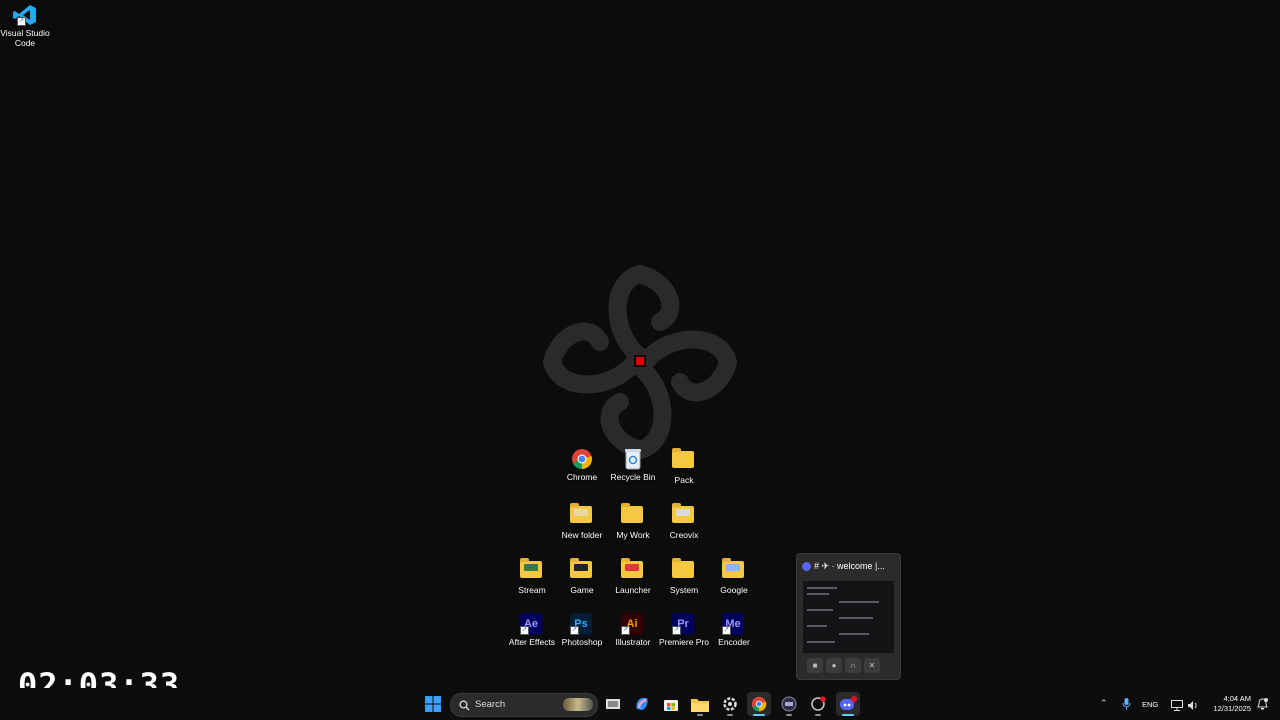 The image size is (1280, 720). What do you see at coordinates (872, 665) in the screenshot?
I see `hangup-icon: ✕` at bounding box center [872, 665].